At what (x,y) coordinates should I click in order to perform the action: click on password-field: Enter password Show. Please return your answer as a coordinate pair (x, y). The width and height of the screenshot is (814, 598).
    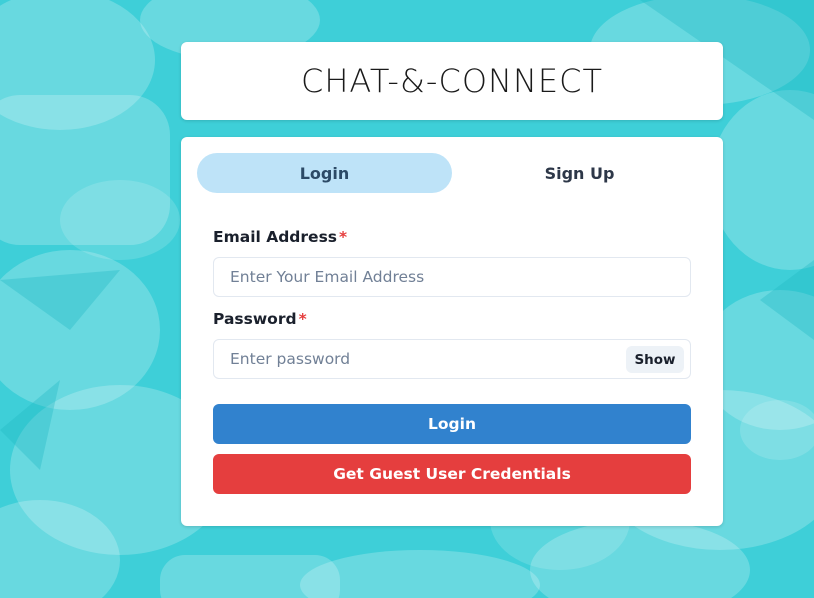
    Looking at the image, I should click on (452, 359).